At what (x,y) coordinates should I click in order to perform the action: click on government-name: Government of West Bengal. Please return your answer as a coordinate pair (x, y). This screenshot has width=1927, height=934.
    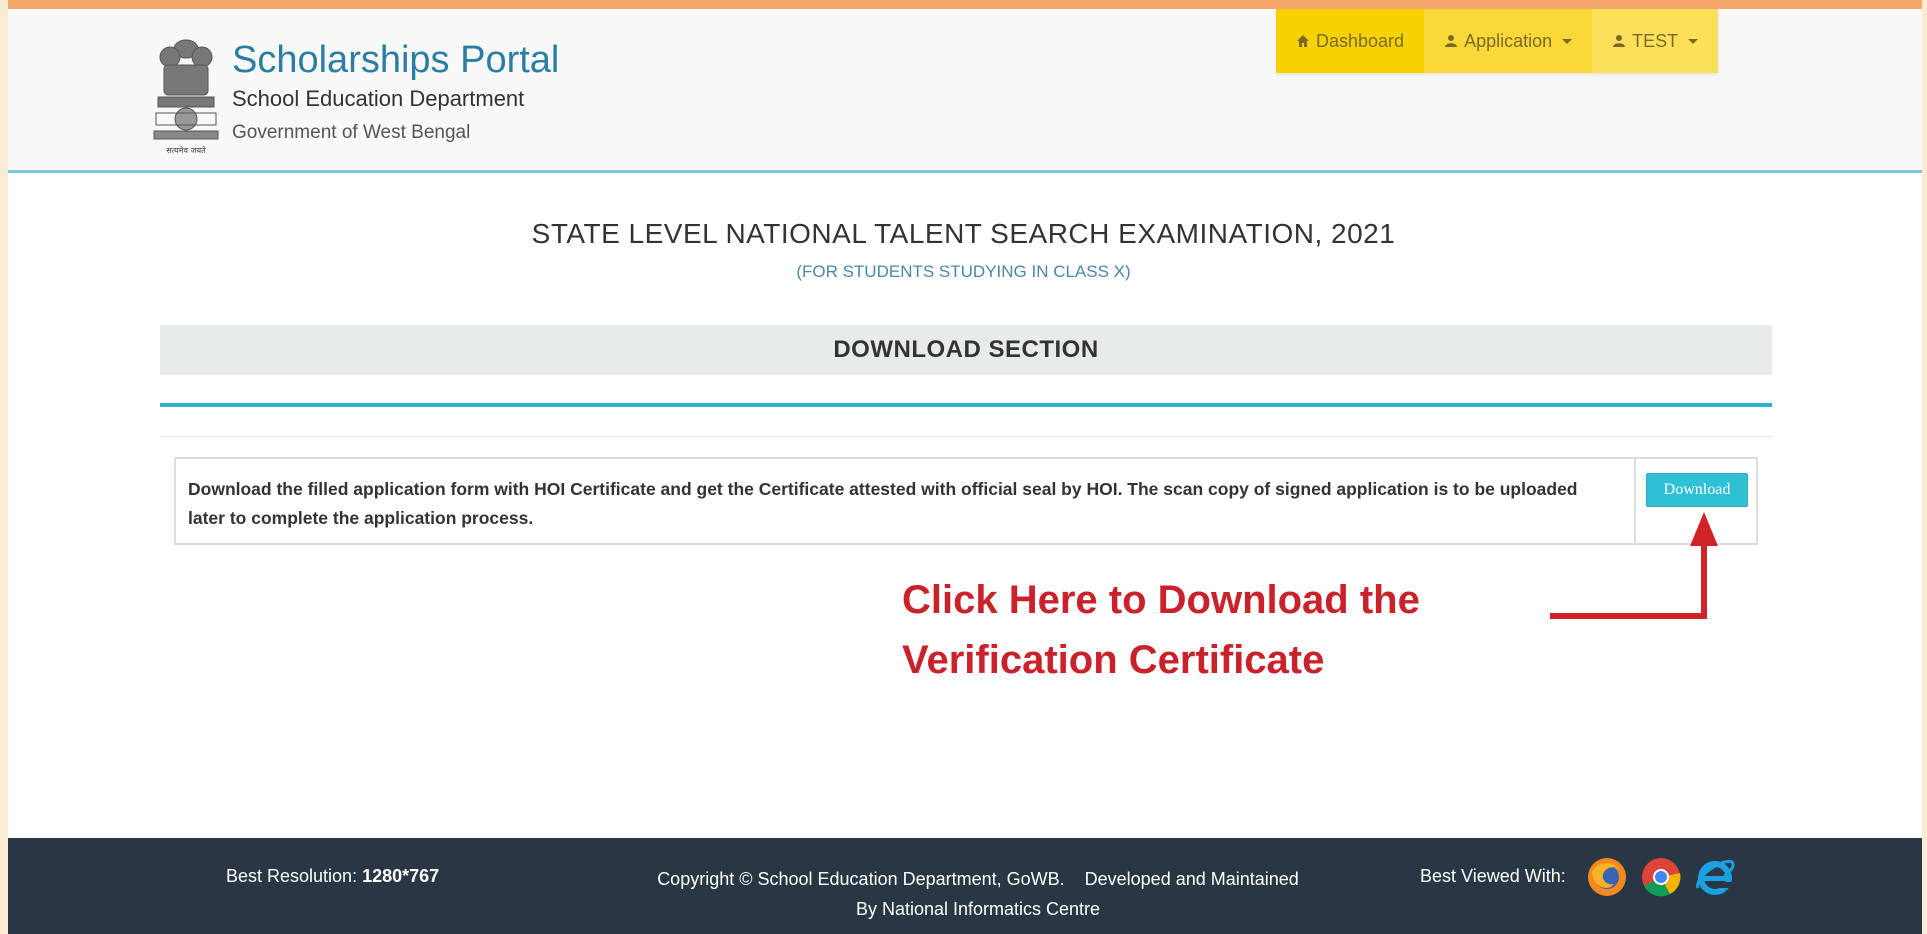
    Looking at the image, I should click on (351, 132).